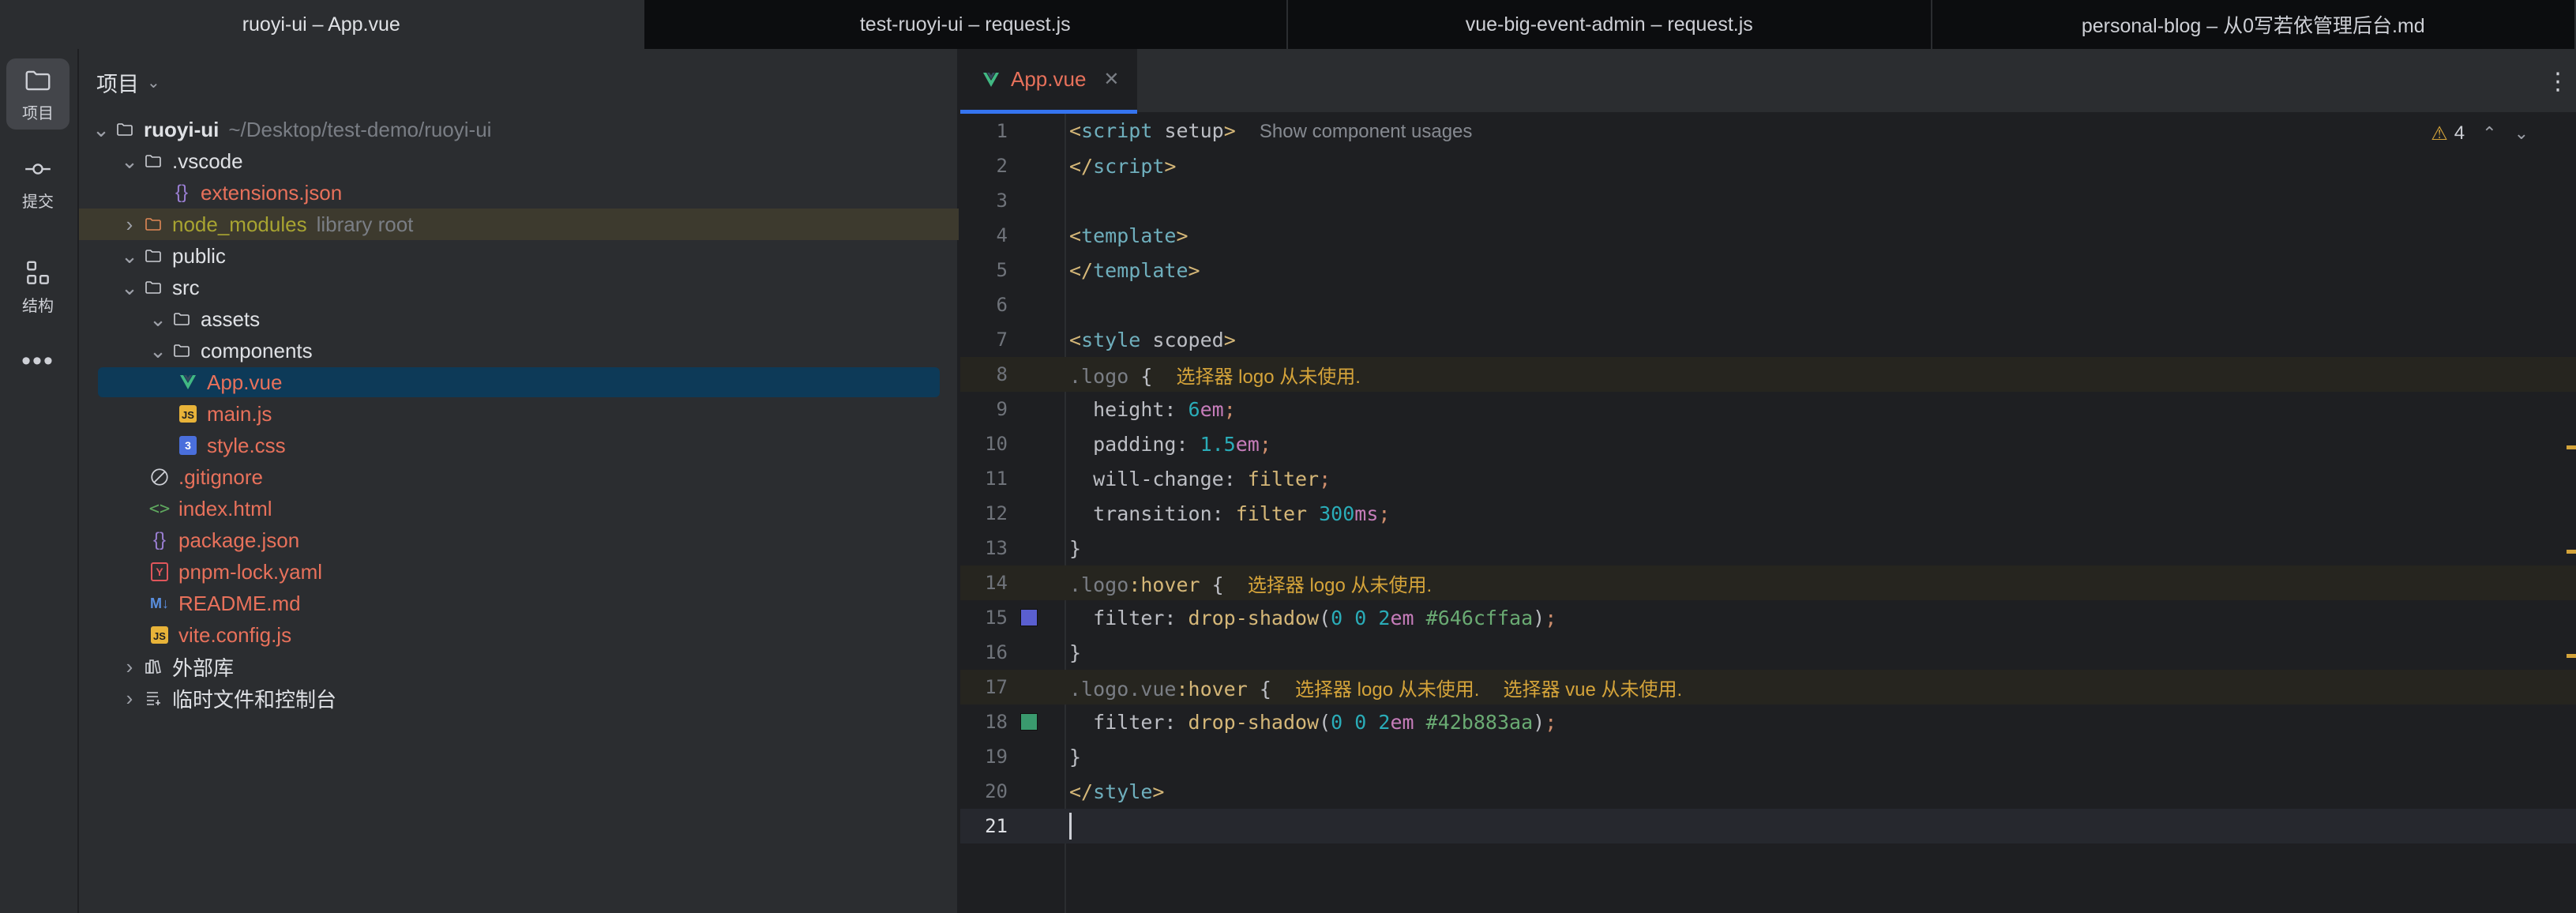 The height and width of the screenshot is (913, 2576). Describe the element at coordinates (996, 791) in the screenshot. I see `line-number: 20` at that location.